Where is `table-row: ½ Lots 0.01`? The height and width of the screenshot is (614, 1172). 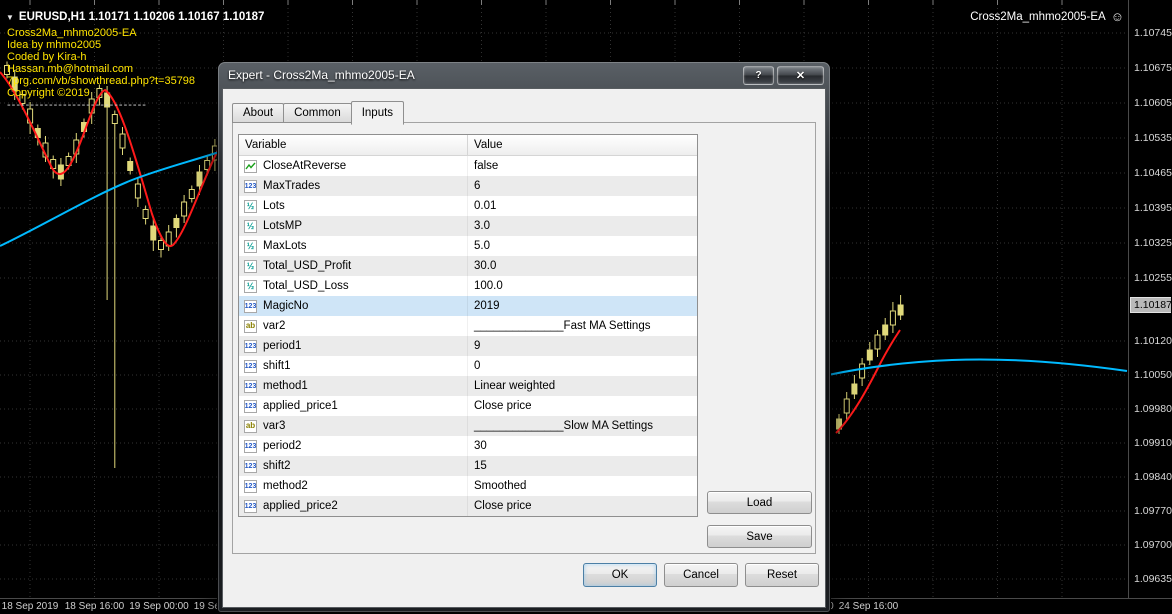 table-row: ½ Lots 0.01 is located at coordinates (468, 206).